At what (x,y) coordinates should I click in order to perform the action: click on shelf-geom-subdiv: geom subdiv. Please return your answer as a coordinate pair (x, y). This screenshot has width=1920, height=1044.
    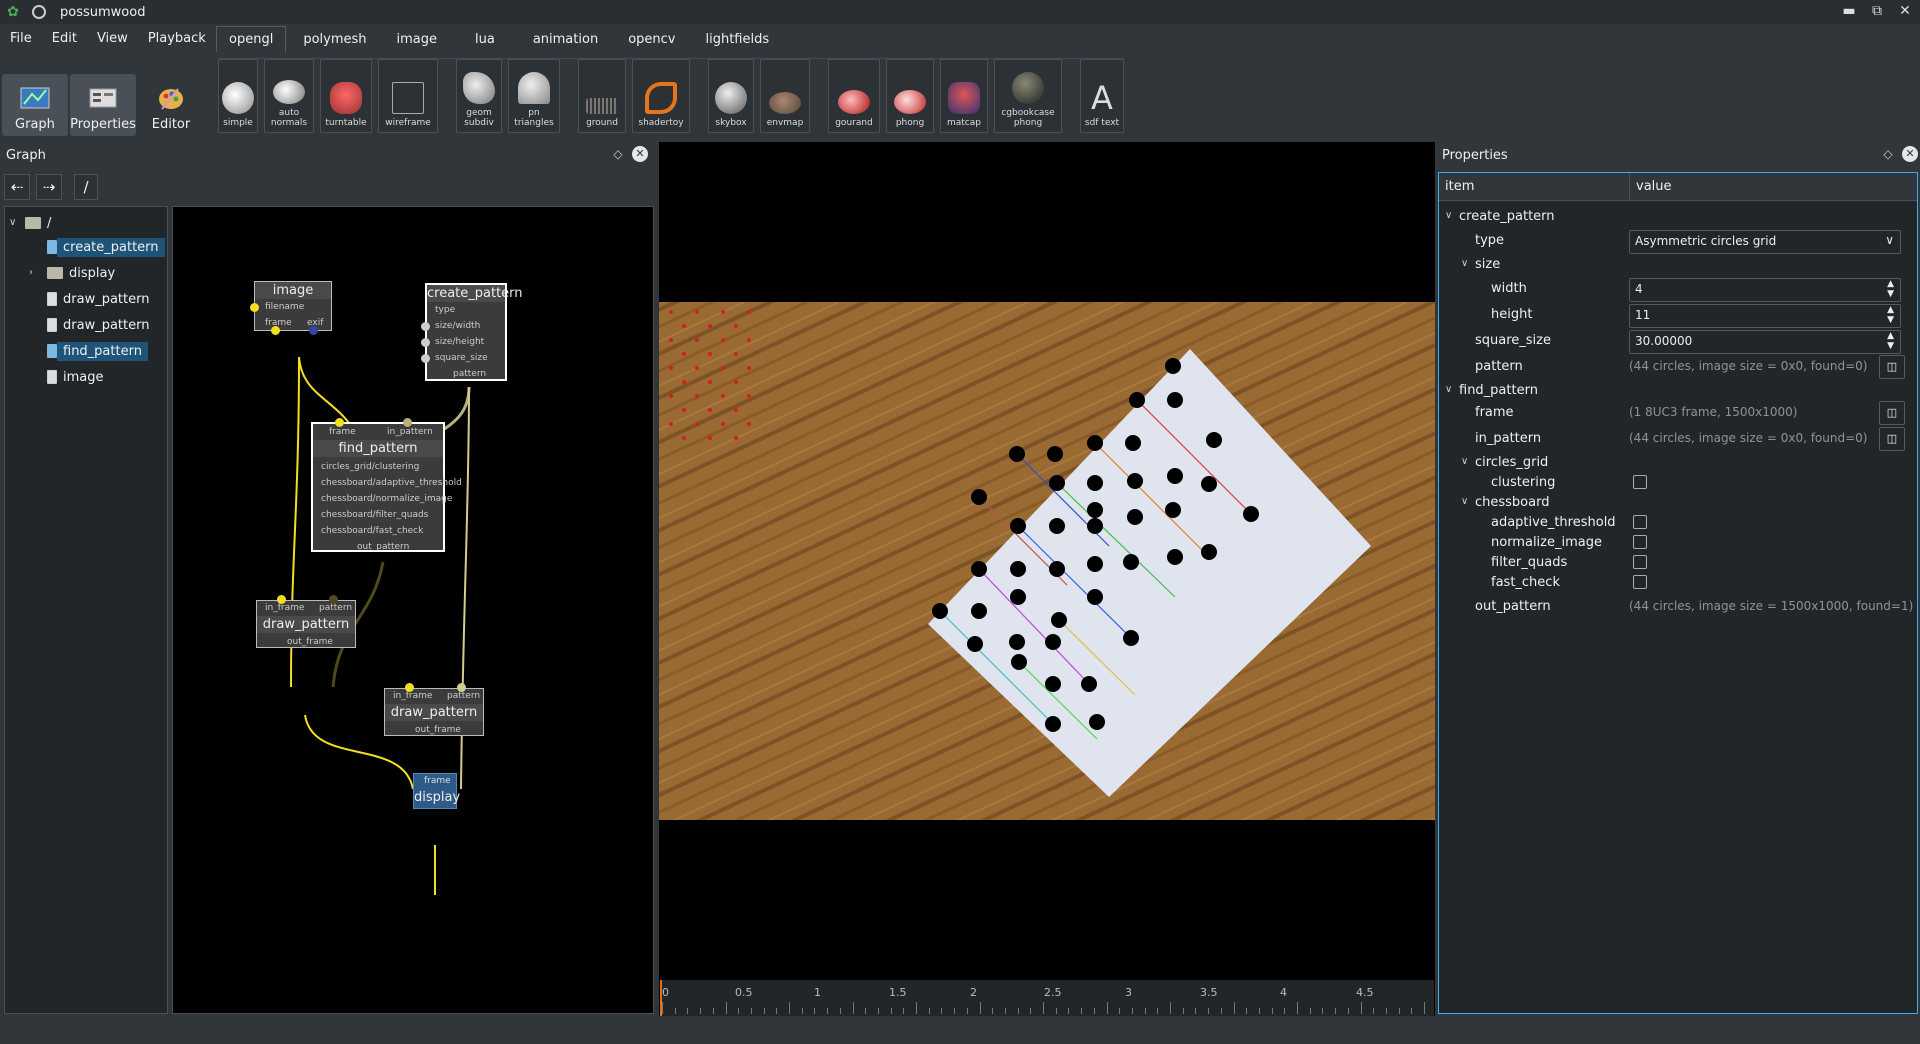
    Looking at the image, I should click on (479, 96).